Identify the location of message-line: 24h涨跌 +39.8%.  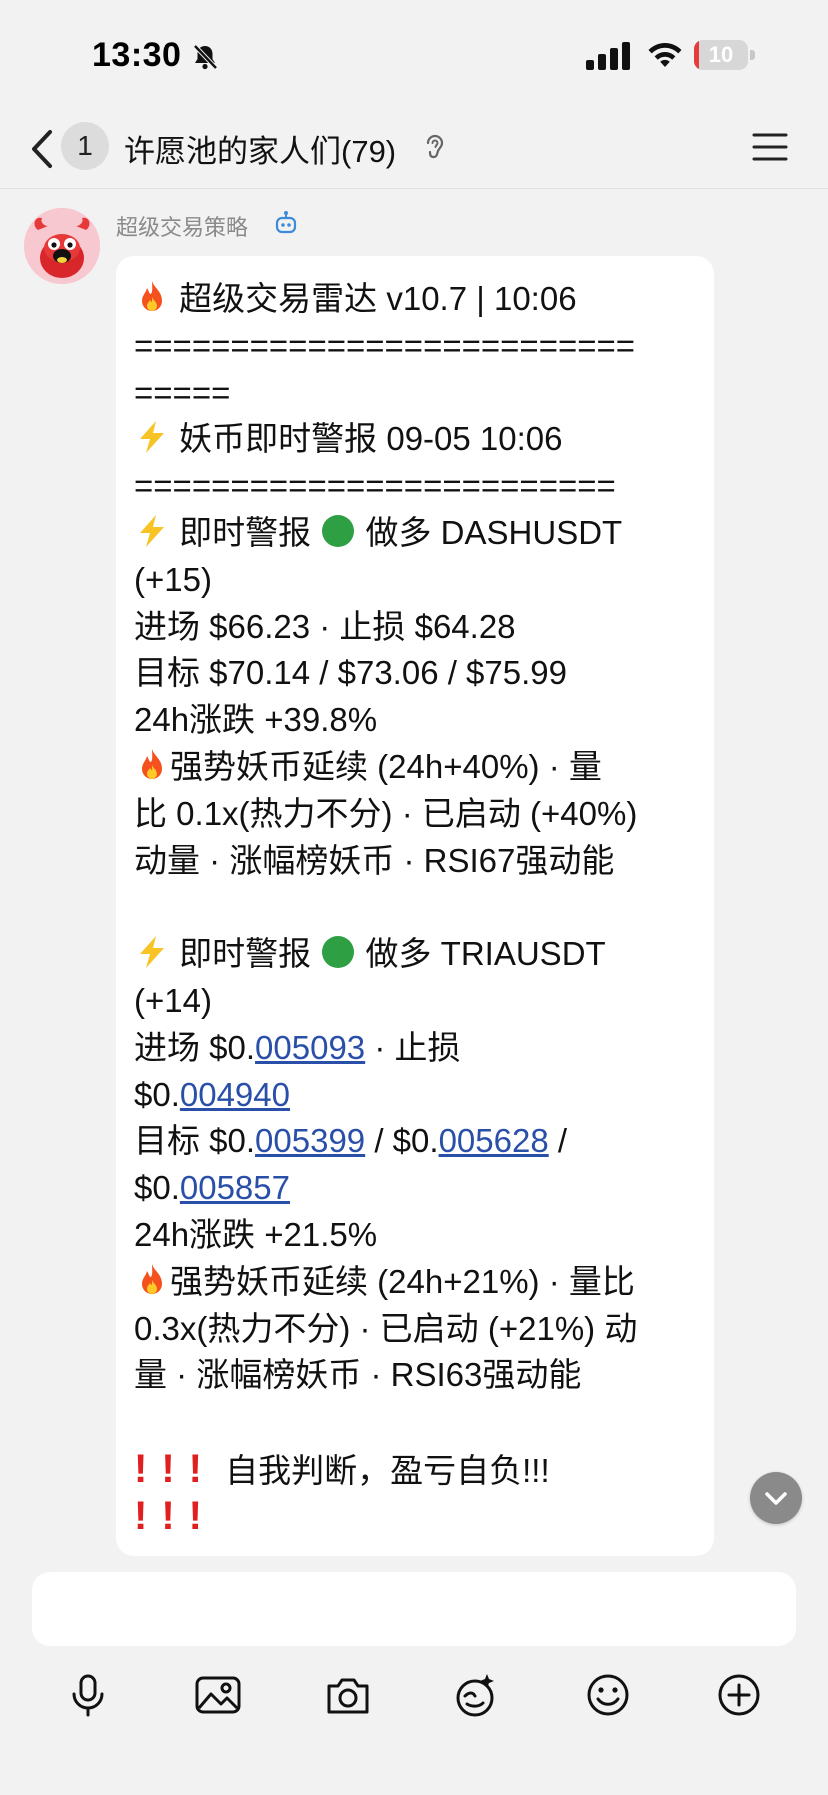
(256, 720).